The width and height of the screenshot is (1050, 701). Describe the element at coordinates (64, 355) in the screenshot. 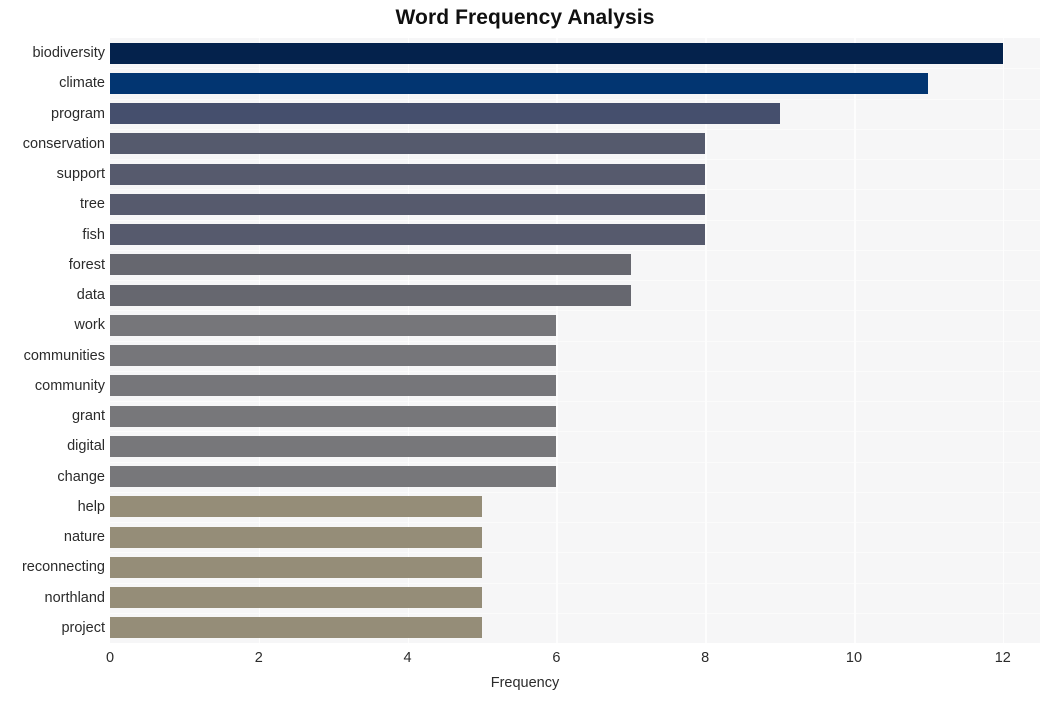

I see `y-tick-label: communities` at that location.